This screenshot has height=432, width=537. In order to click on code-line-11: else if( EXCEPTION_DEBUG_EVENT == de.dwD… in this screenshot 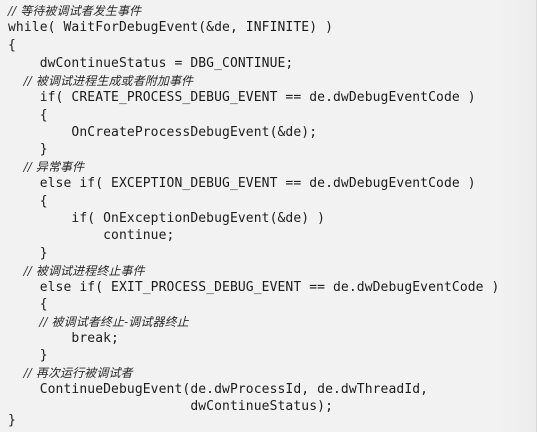, I will do `click(242, 183)`.